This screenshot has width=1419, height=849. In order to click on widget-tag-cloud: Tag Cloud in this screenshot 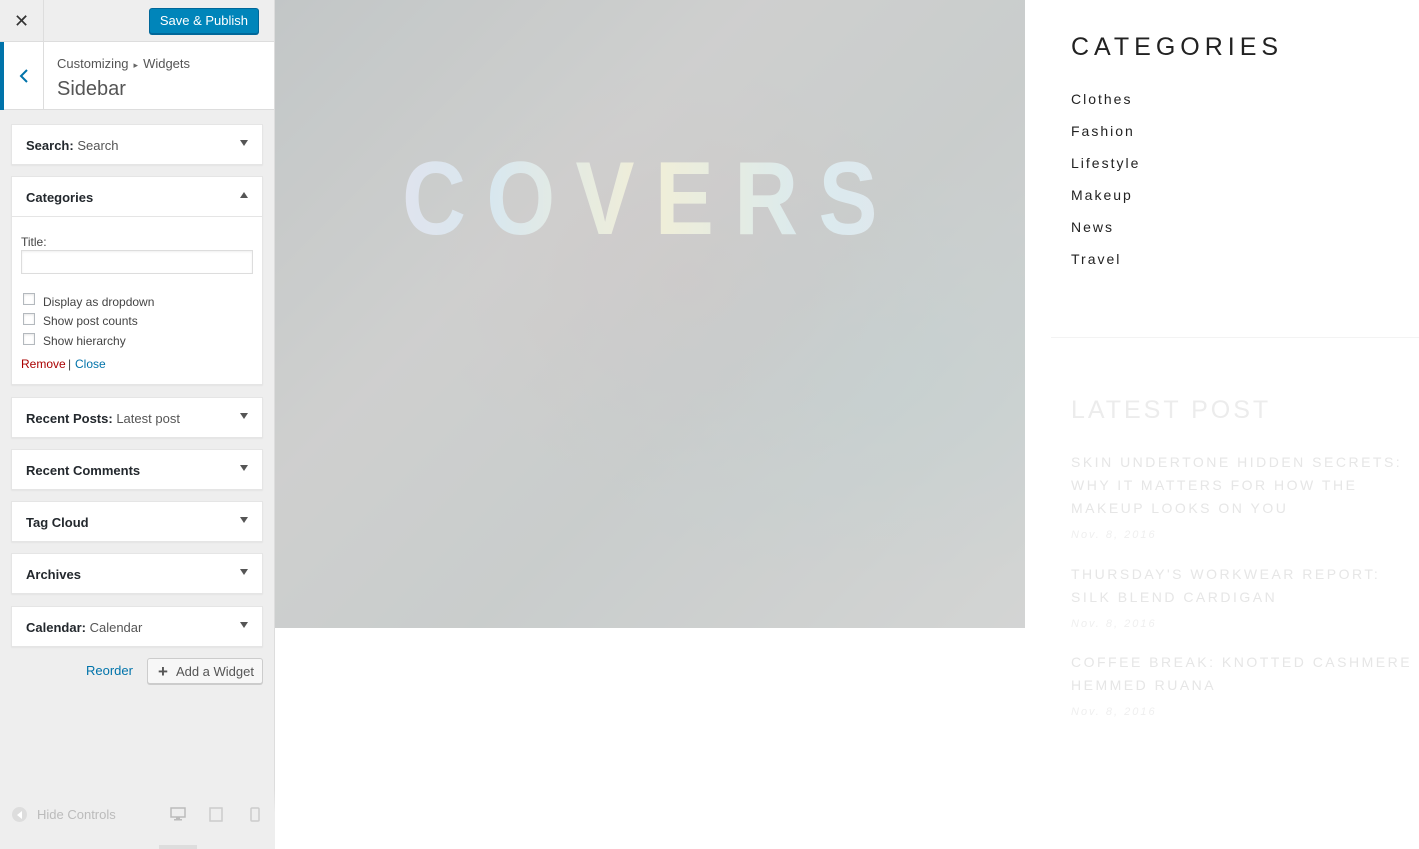, I will do `click(137, 521)`.